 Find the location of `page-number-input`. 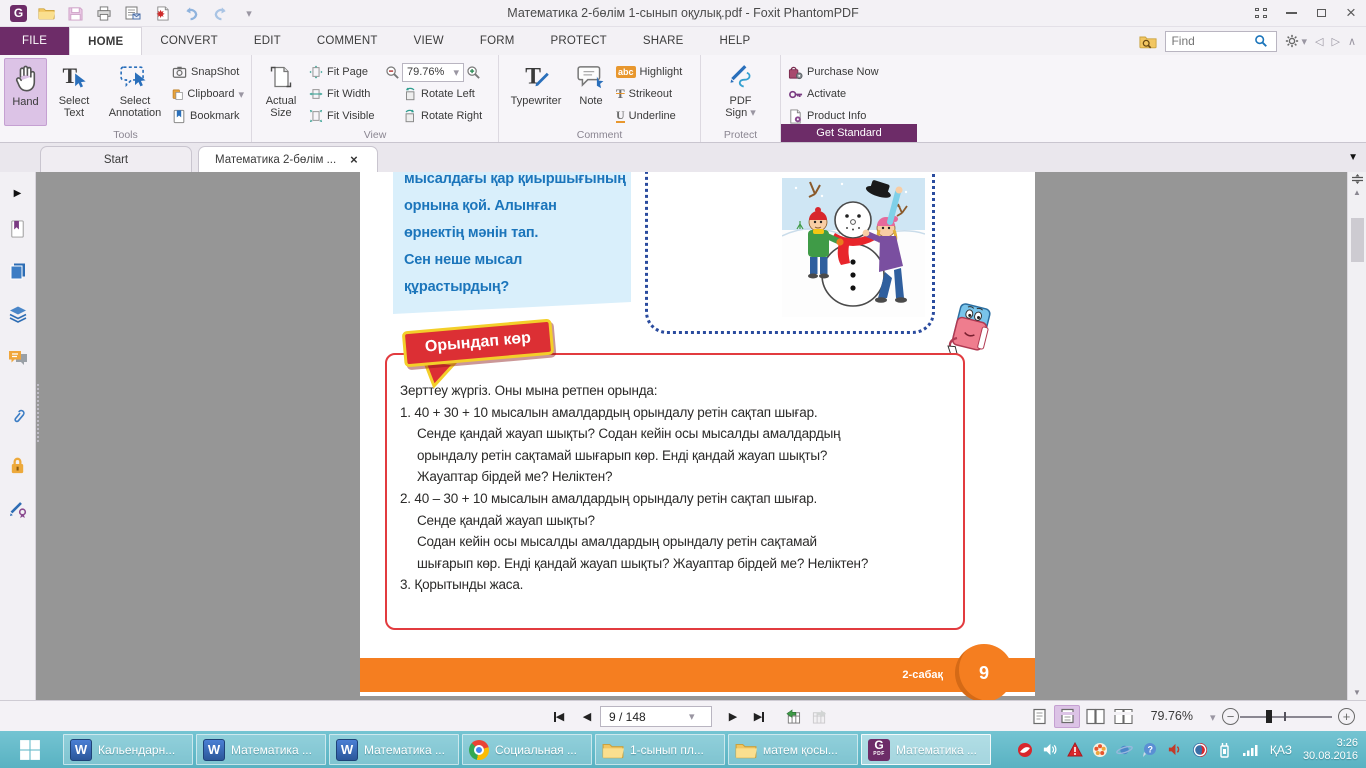

page-number-input is located at coordinates (645, 716).